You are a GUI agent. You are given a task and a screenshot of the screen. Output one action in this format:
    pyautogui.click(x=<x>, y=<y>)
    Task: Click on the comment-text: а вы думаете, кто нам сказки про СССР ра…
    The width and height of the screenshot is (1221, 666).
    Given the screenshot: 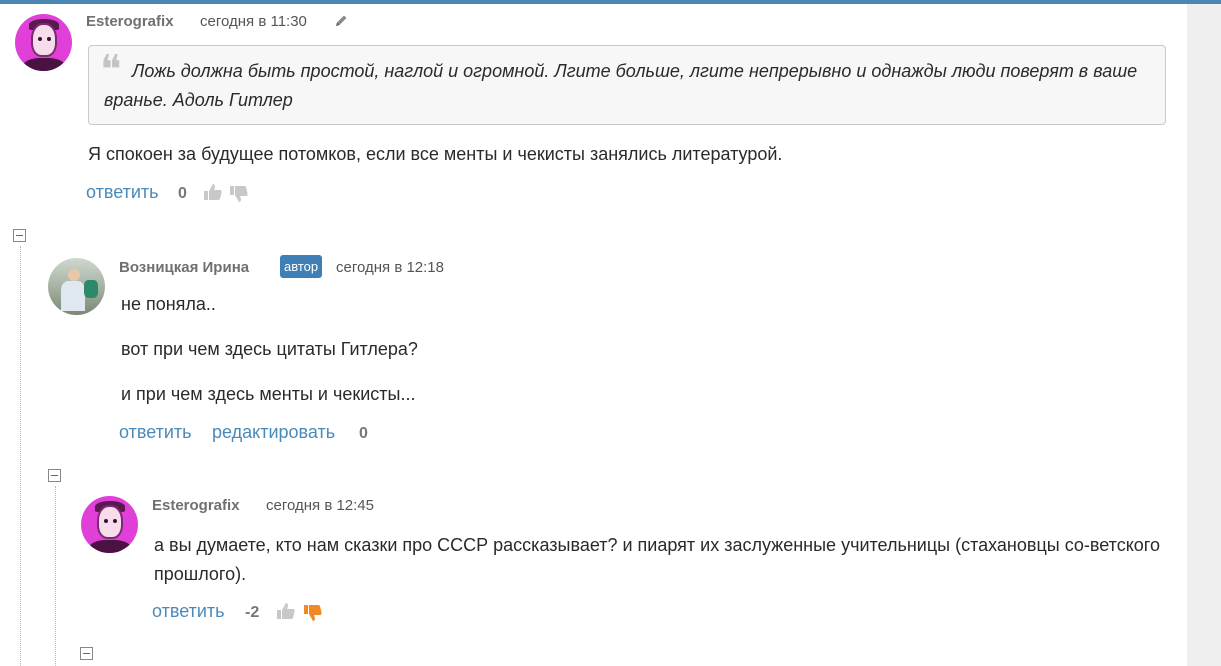 What is the action you would take?
    pyautogui.click(x=657, y=559)
    